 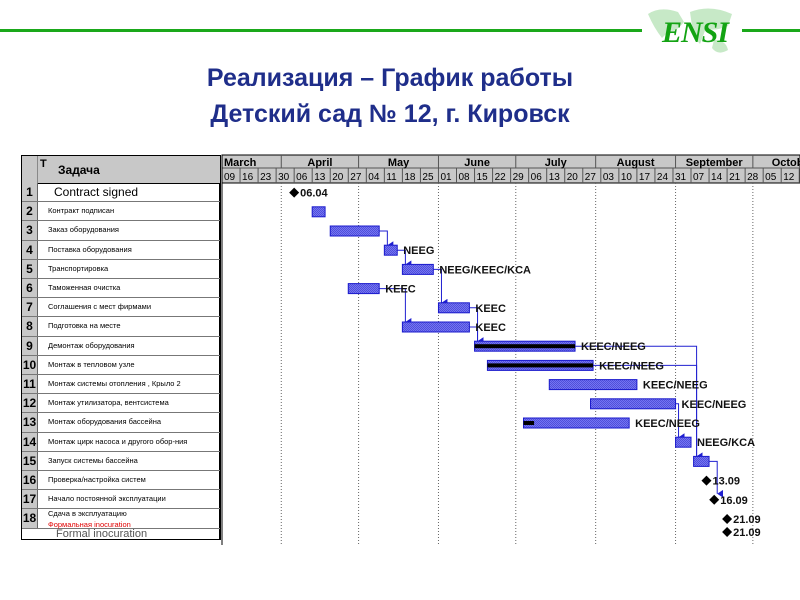 I want to click on task-label: 16.09, so click(x=734, y=501).